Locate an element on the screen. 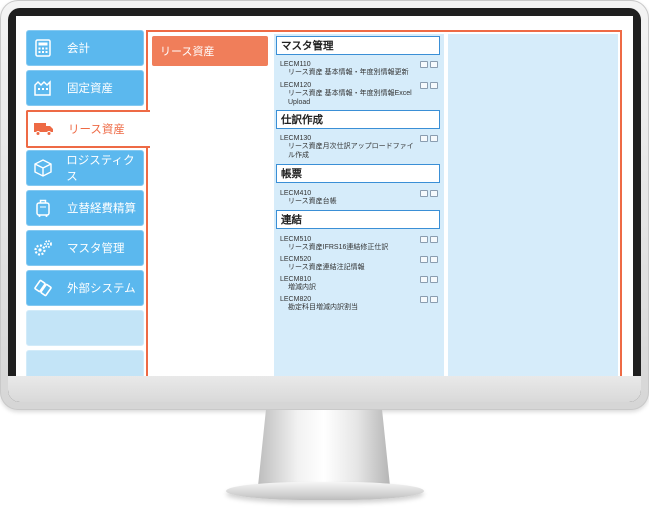 This screenshot has height=519, width=649. sidebar-item-label: 外部システム is located at coordinates (101, 289).